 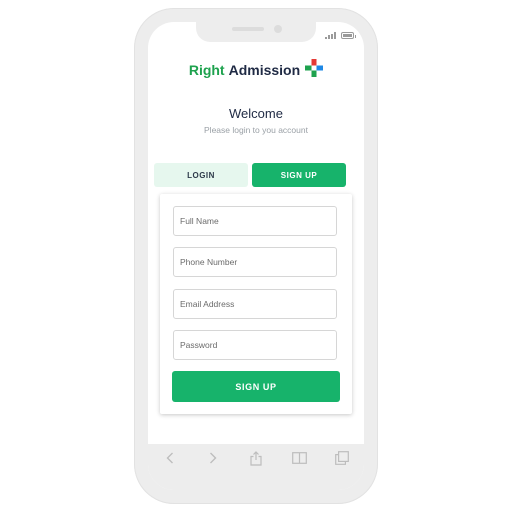 What do you see at coordinates (248, 29) in the screenshot?
I see `speaker-grille` at bounding box center [248, 29].